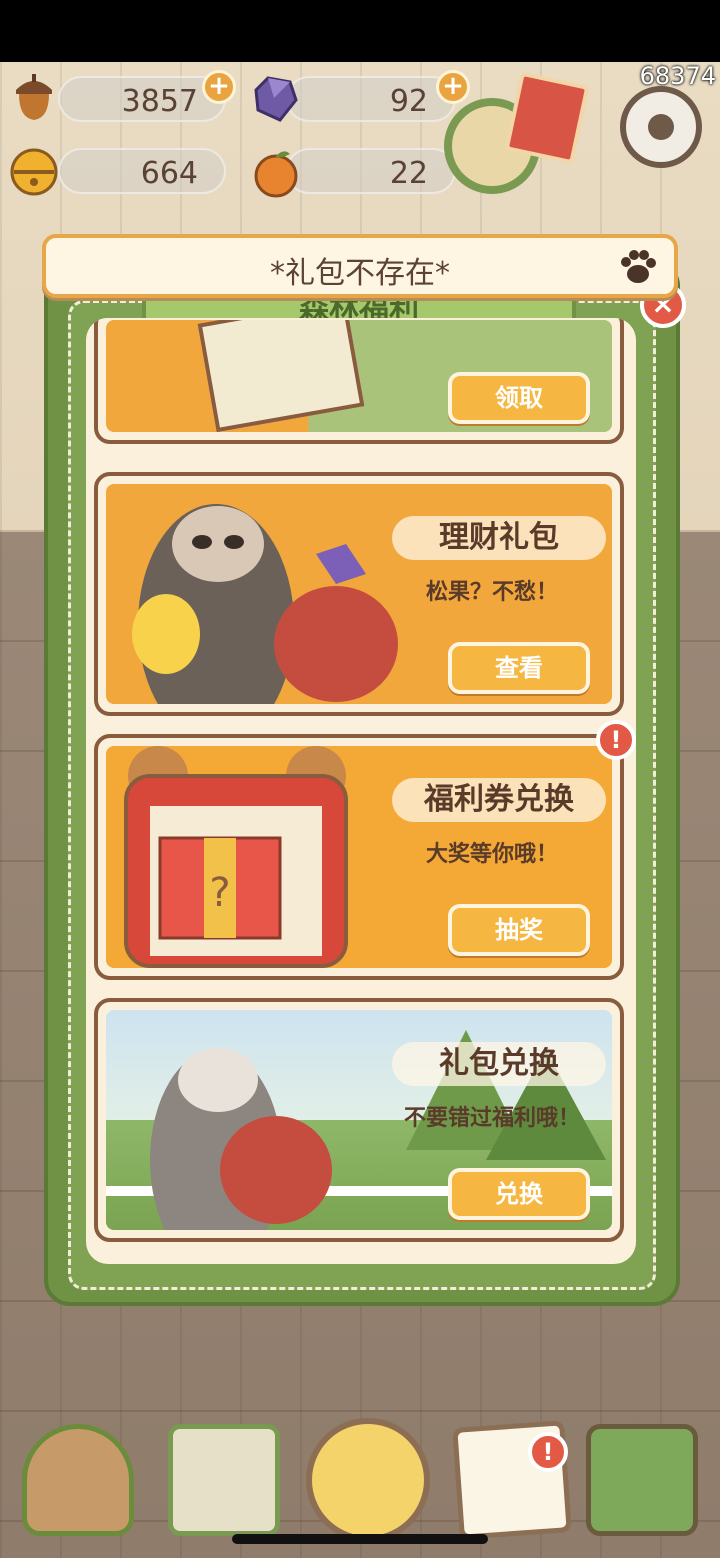 The image size is (720, 1558). I want to click on add-gems-button: +, so click(453, 87).